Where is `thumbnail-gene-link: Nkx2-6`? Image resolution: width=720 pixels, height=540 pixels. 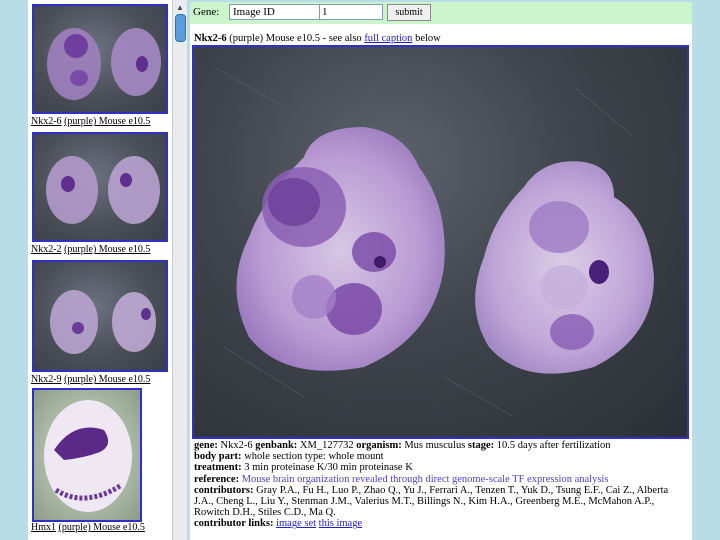 thumbnail-gene-link: Nkx2-6 is located at coordinates (46, 121).